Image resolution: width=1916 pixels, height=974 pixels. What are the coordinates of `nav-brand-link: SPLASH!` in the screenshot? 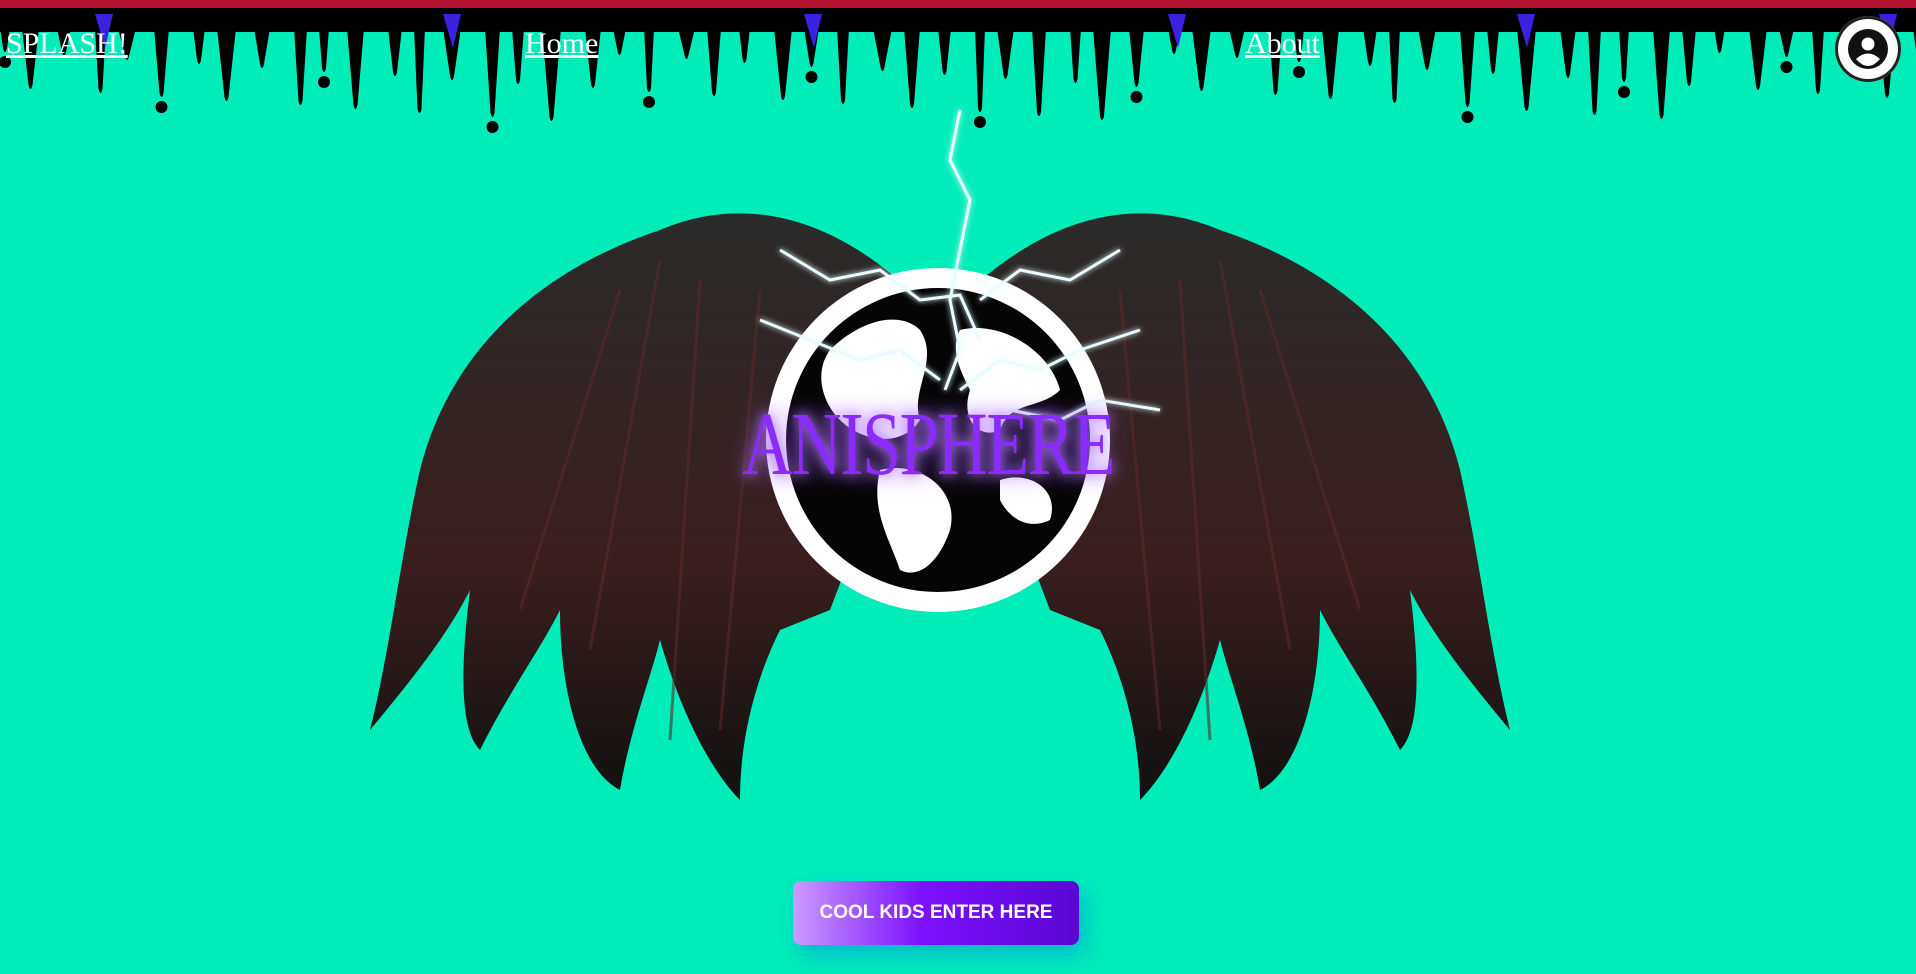 It's located at (67, 44).